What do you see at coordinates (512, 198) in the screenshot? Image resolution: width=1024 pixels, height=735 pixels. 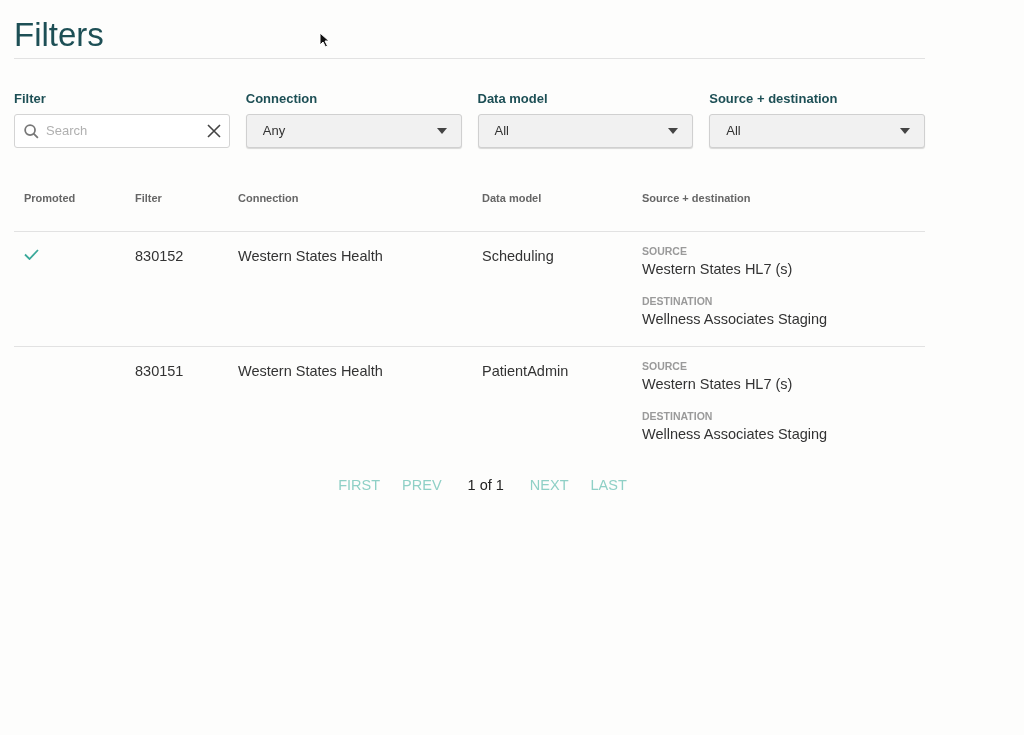 I see `column-header: Data model` at bounding box center [512, 198].